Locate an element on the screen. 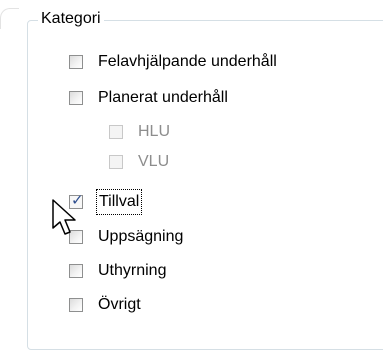 This screenshot has height=356, width=383. checkbox-planerat-underhall: Planerat underhåll is located at coordinates (148, 98).